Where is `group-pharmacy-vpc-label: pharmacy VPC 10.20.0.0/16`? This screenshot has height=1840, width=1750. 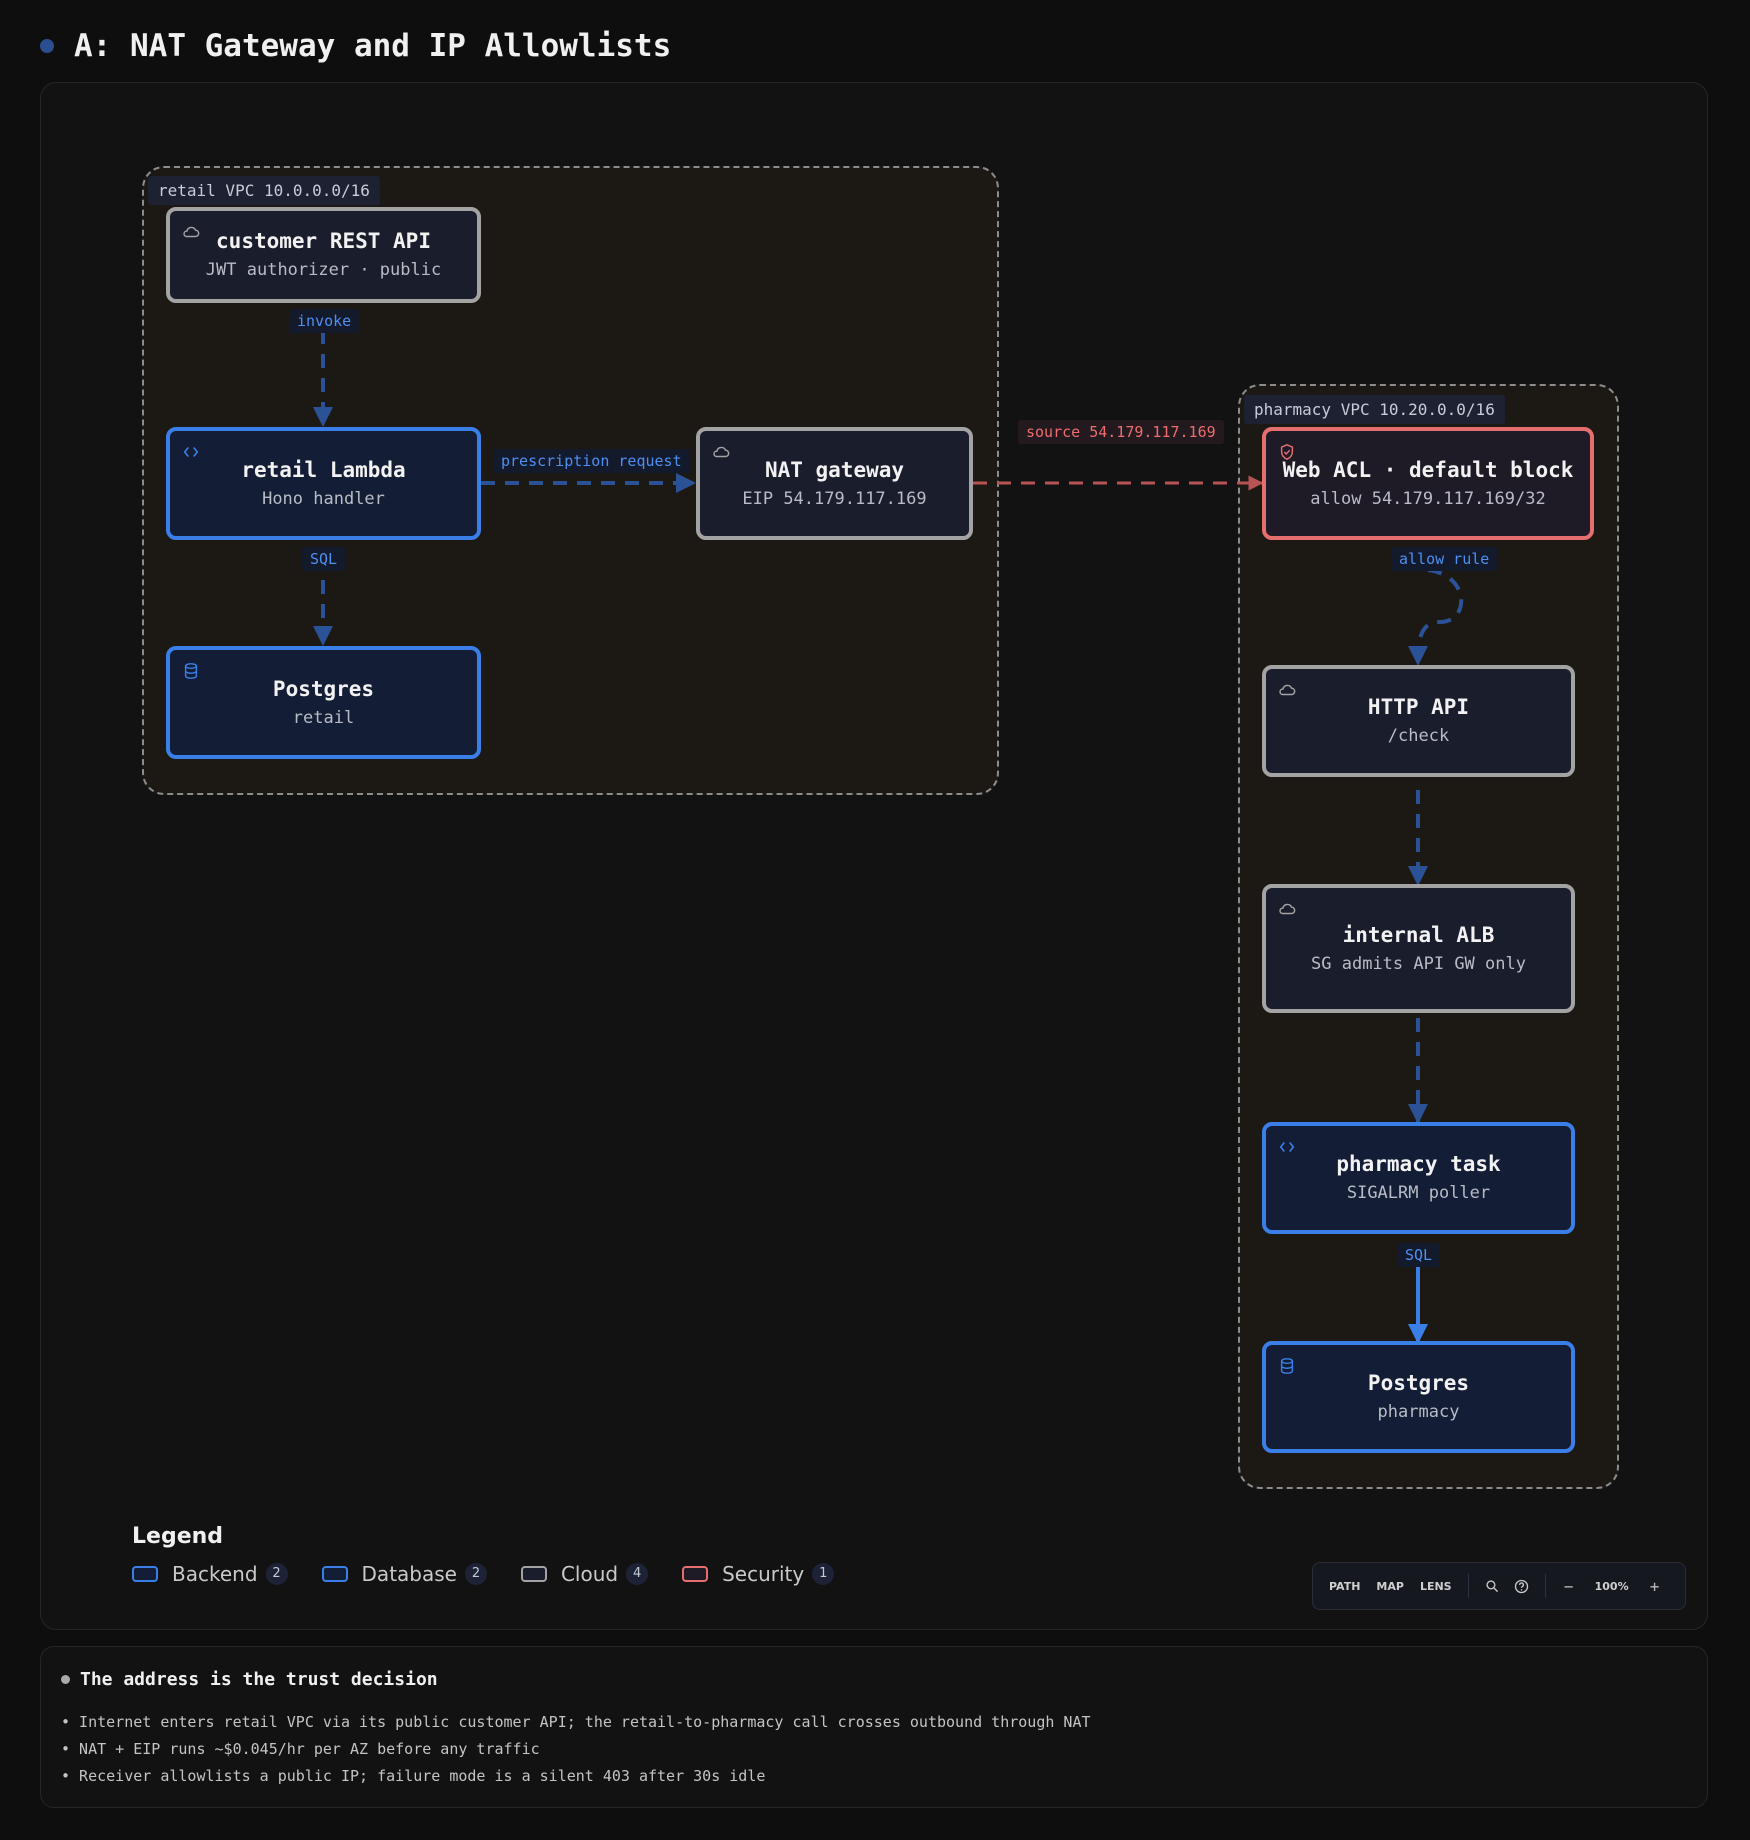
group-pharmacy-vpc-label: pharmacy VPC 10.20.0.0/16 is located at coordinates (1374, 409).